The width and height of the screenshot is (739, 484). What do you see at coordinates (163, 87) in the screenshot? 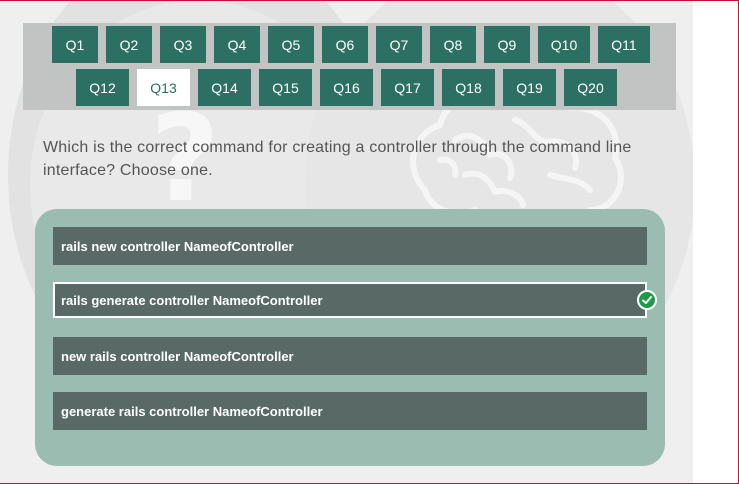
I see `question-nav-q13: Q13` at bounding box center [163, 87].